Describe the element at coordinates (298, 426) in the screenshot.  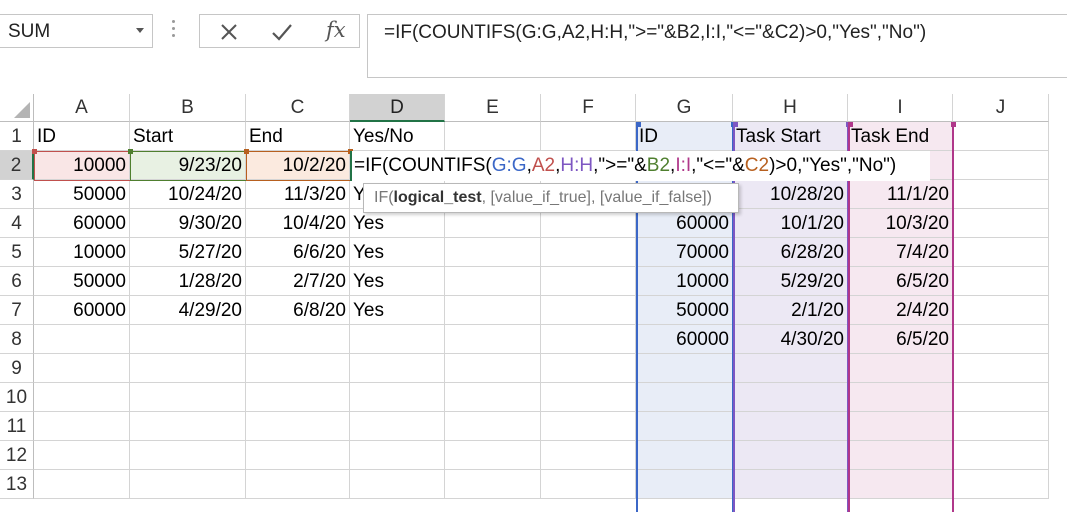
I see `cell-c11` at that location.